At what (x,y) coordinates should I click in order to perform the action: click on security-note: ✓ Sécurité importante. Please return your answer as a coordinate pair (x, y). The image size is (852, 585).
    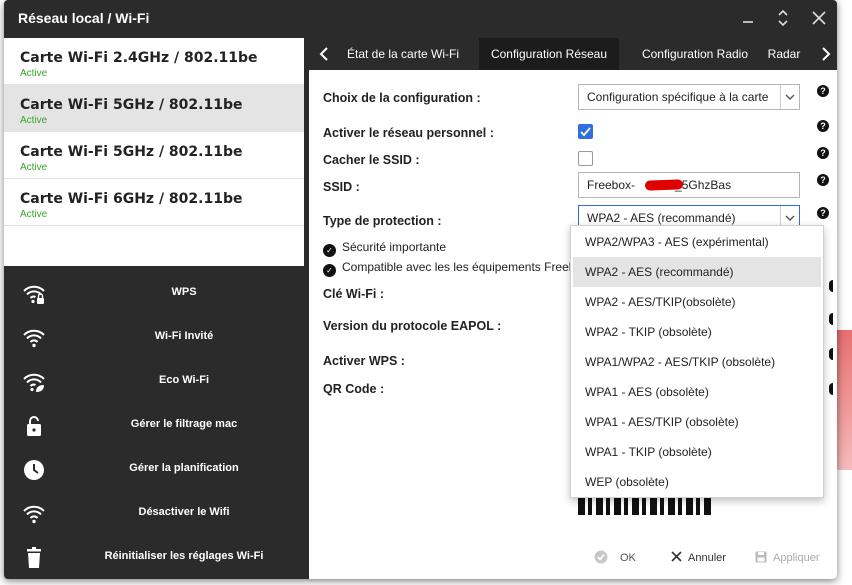
    Looking at the image, I should click on (384, 248).